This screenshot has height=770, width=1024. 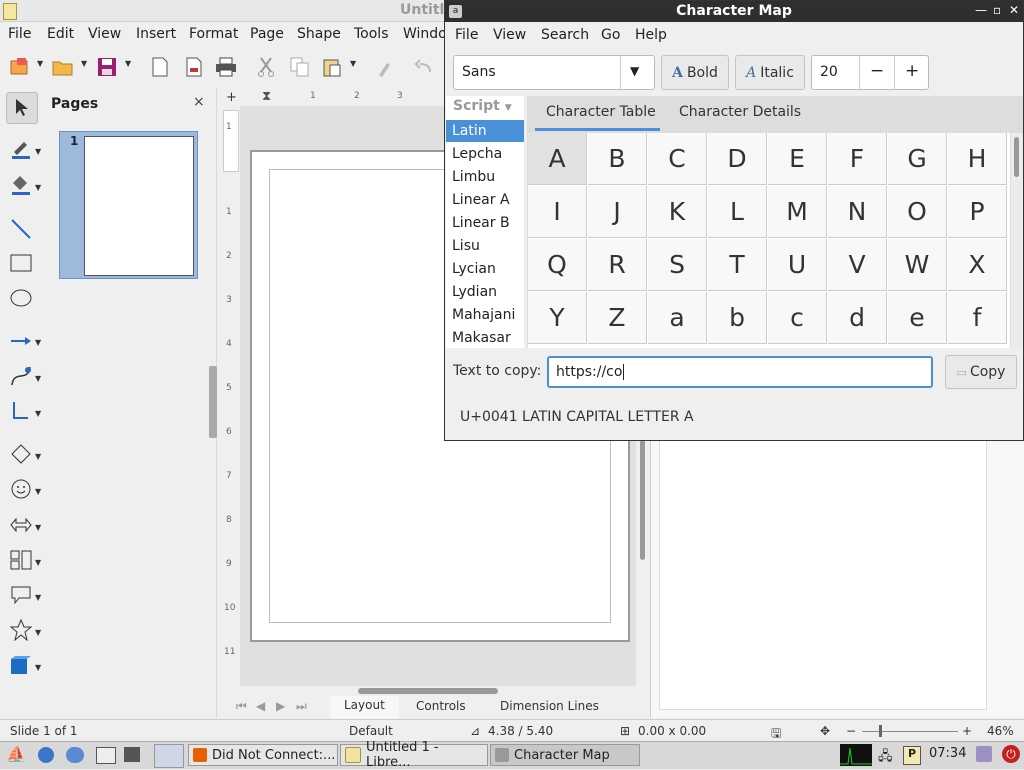 What do you see at coordinates (21, 376) in the screenshot?
I see `curve-tool-icon` at bounding box center [21, 376].